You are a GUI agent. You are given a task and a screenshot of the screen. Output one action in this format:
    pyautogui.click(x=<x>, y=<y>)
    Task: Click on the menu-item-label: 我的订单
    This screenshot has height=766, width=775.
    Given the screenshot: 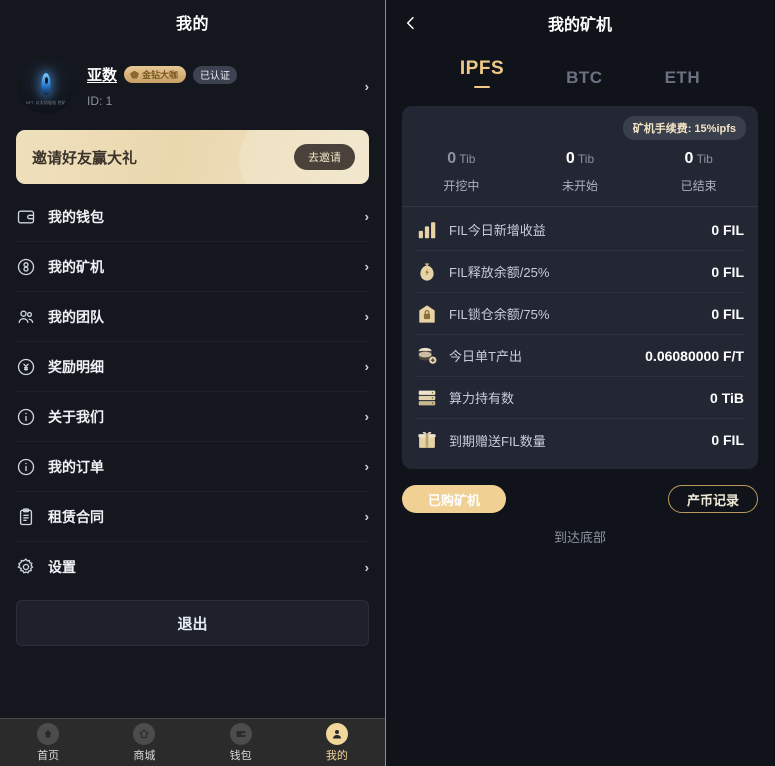 What is the action you would take?
    pyautogui.click(x=76, y=466)
    